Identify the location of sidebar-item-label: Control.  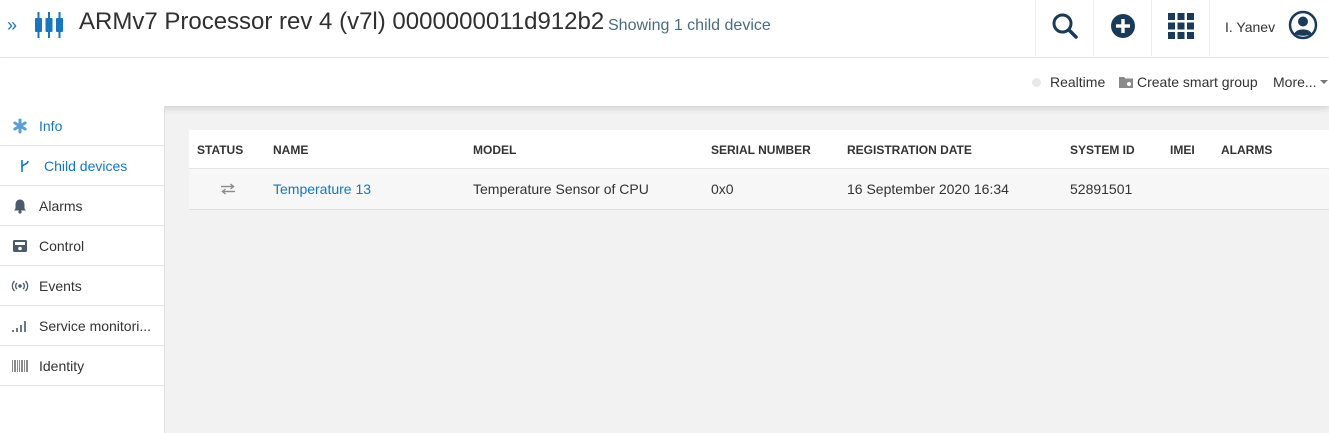
(62, 245).